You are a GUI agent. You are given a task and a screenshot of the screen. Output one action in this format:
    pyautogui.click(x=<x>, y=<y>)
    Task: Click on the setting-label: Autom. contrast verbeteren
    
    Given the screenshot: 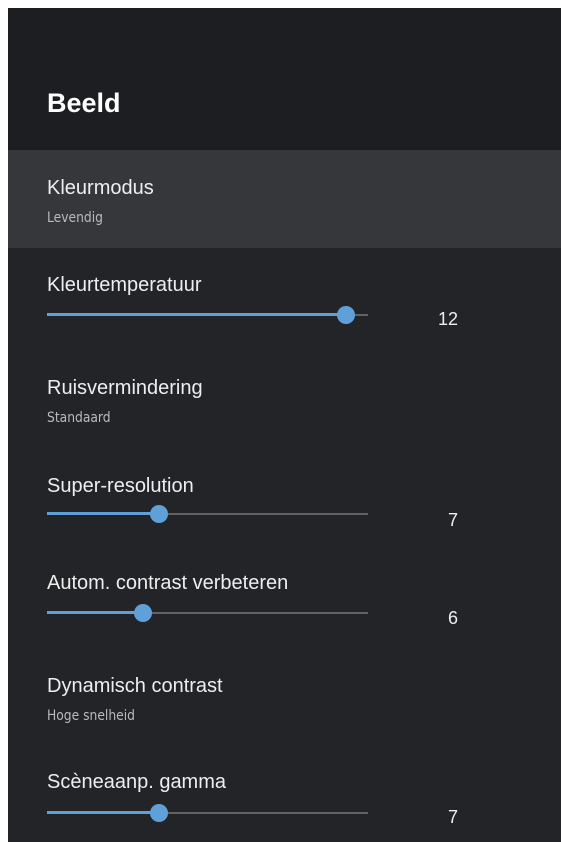 What is the action you would take?
    pyautogui.click(x=168, y=583)
    